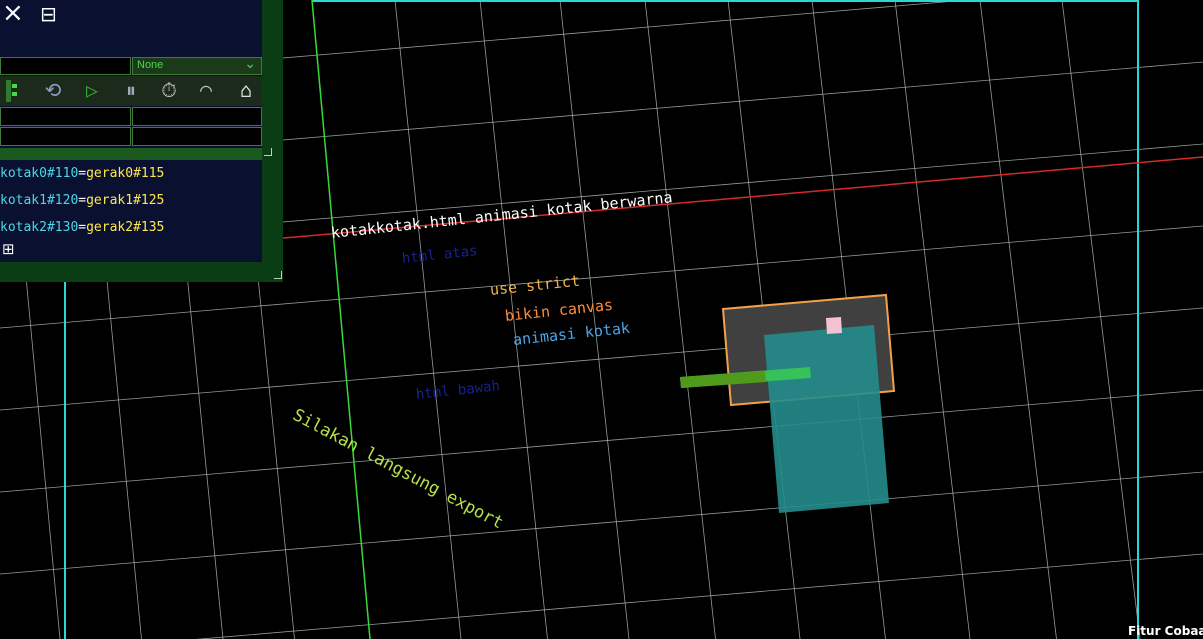 The width and height of the screenshot is (1203, 639). I want to click on mapping-row: kotak0#110=gerak0#115, so click(82, 174).